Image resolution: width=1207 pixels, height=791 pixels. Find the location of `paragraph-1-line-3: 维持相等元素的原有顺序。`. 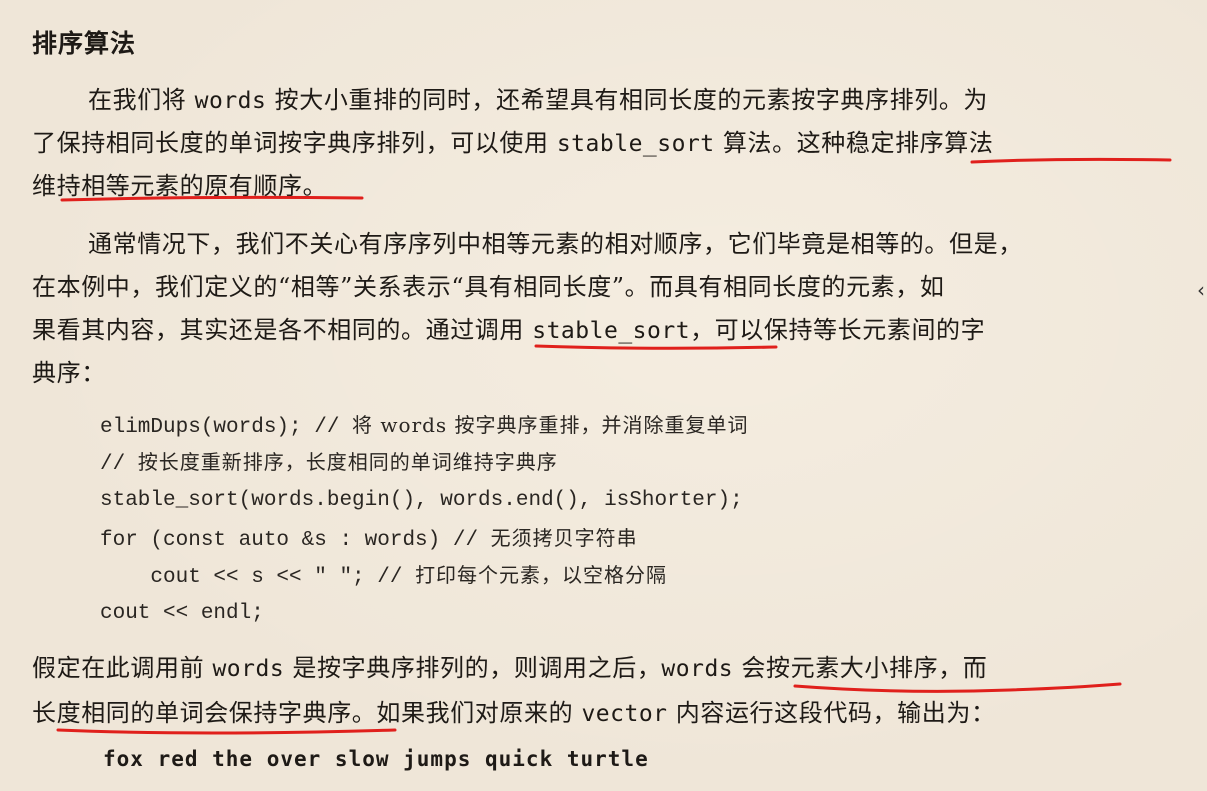

paragraph-1-line-3: 维持相等元素的原有顺序。 is located at coordinates (180, 186).